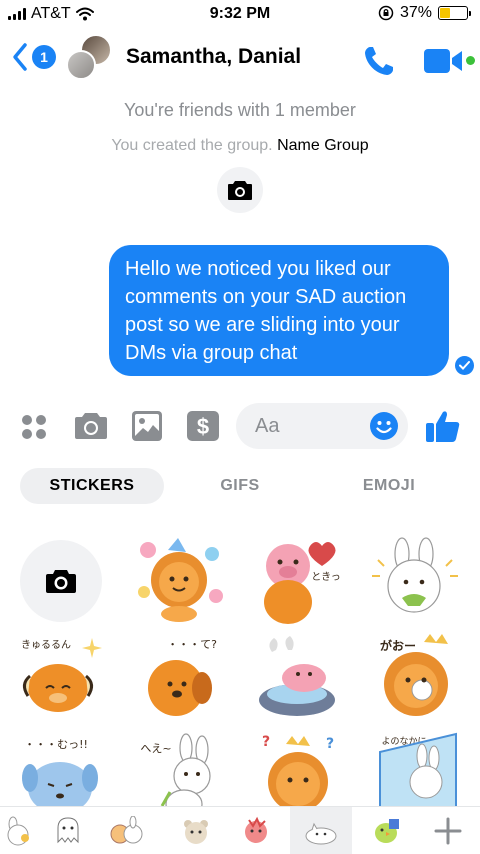 The height and width of the screenshot is (854, 480). I want to click on sticker-text-gao: がおー, so click(398, 645).